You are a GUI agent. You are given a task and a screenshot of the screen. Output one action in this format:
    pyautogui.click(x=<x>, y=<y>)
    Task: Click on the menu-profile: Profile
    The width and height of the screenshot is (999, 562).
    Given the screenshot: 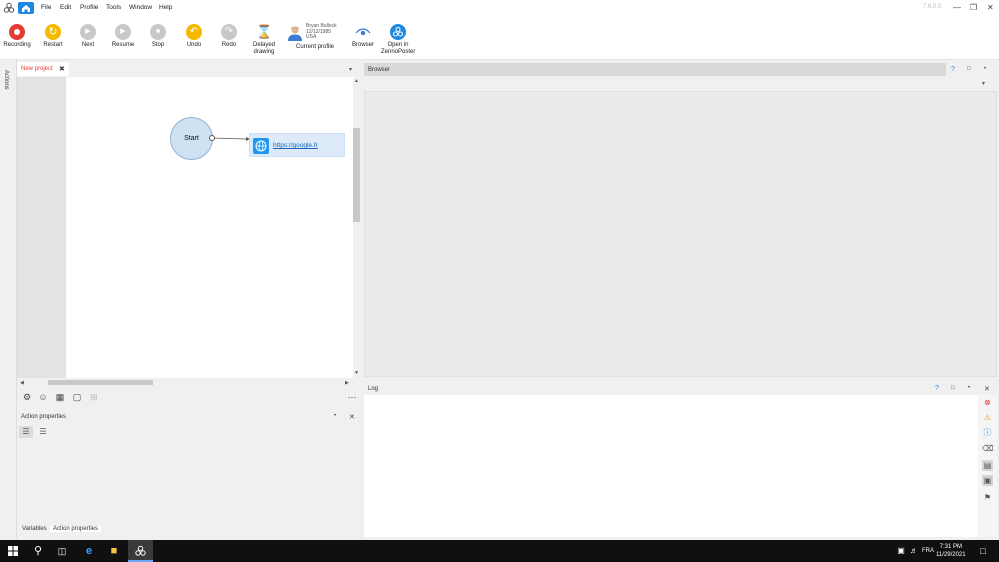 What is the action you would take?
    pyautogui.click(x=89, y=7)
    